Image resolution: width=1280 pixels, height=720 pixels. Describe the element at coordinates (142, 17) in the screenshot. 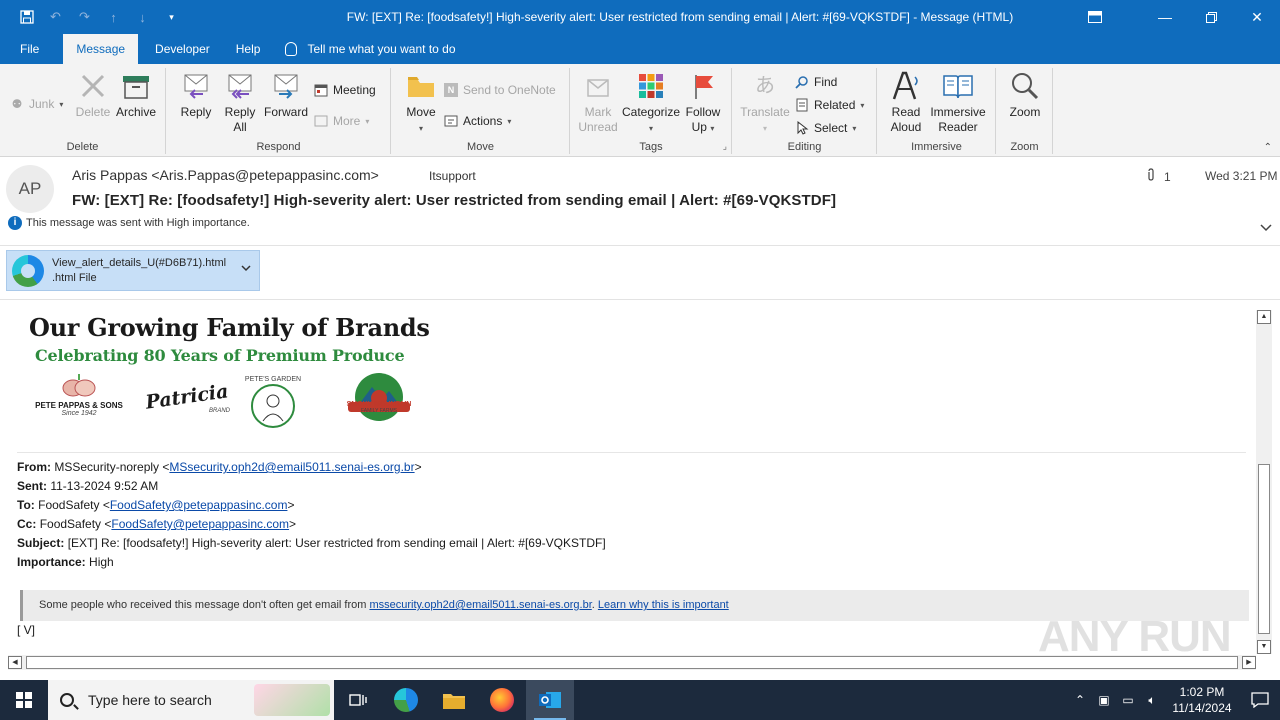

I see `down-arrow-icon: ↓` at that location.